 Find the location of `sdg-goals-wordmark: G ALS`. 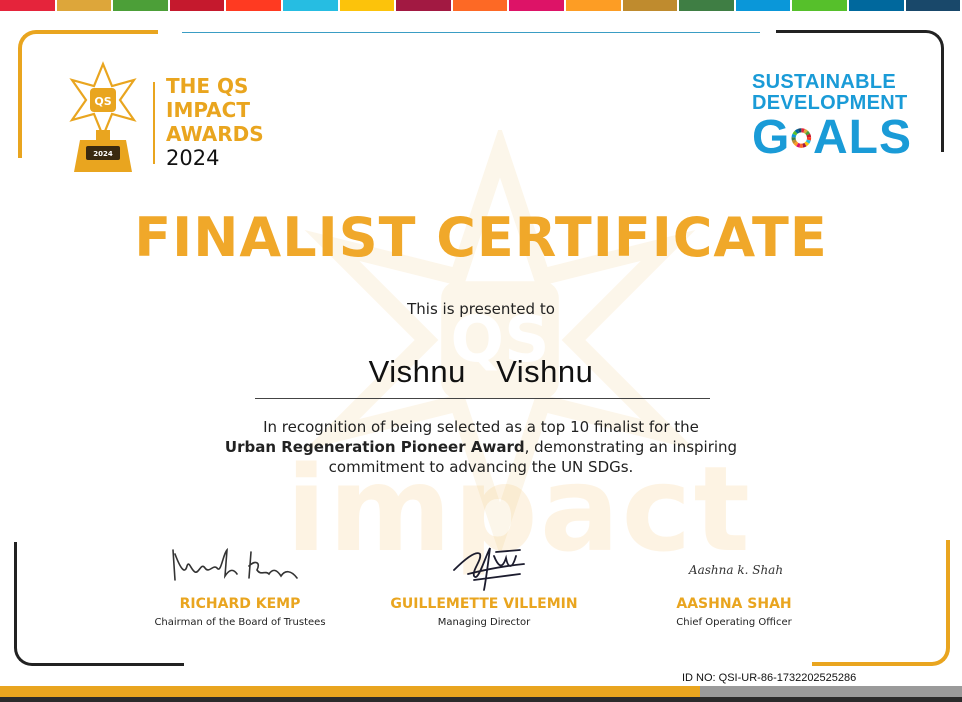

sdg-goals-wordmark: G ALS is located at coordinates (832, 137).